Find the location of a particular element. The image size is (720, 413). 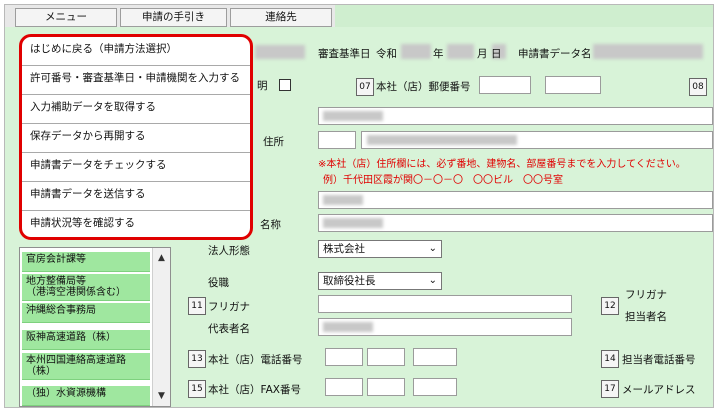

num-11: 11 is located at coordinates (197, 306).